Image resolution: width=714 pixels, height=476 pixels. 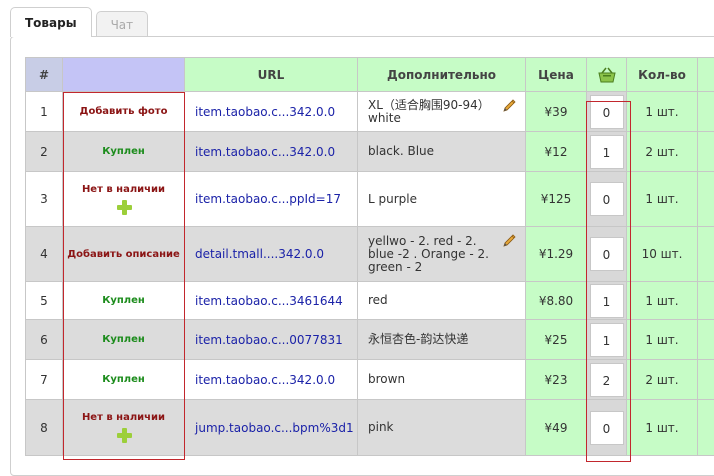 I want to click on extra-cell: brown, so click(x=442, y=380).